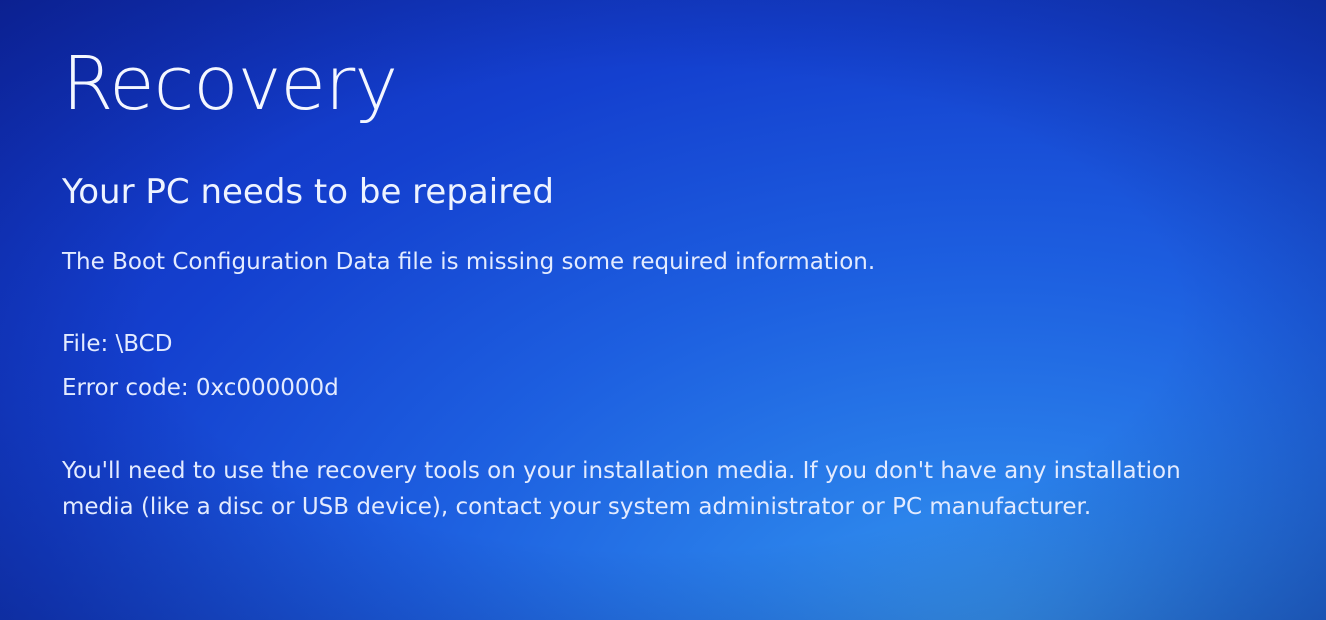 This screenshot has height=620, width=1326. Describe the element at coordinates (117, 344) in the screenshot. I see `file-path-line: File: \BCD` at that location.